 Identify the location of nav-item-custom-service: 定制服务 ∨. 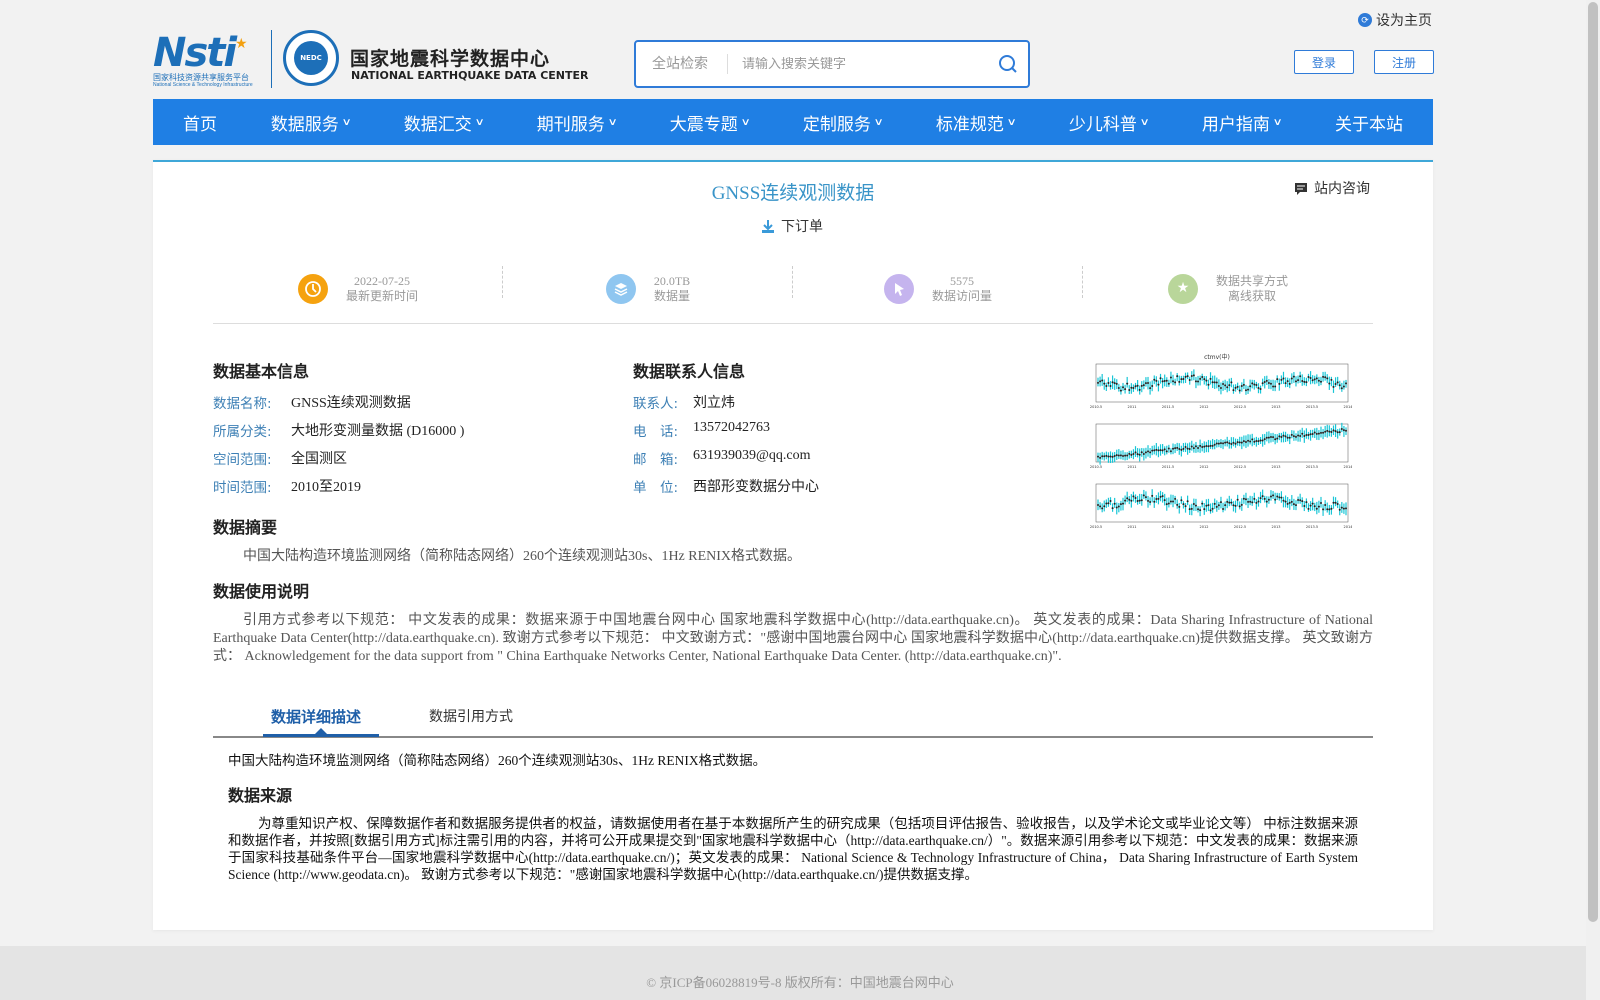
(843, 122).